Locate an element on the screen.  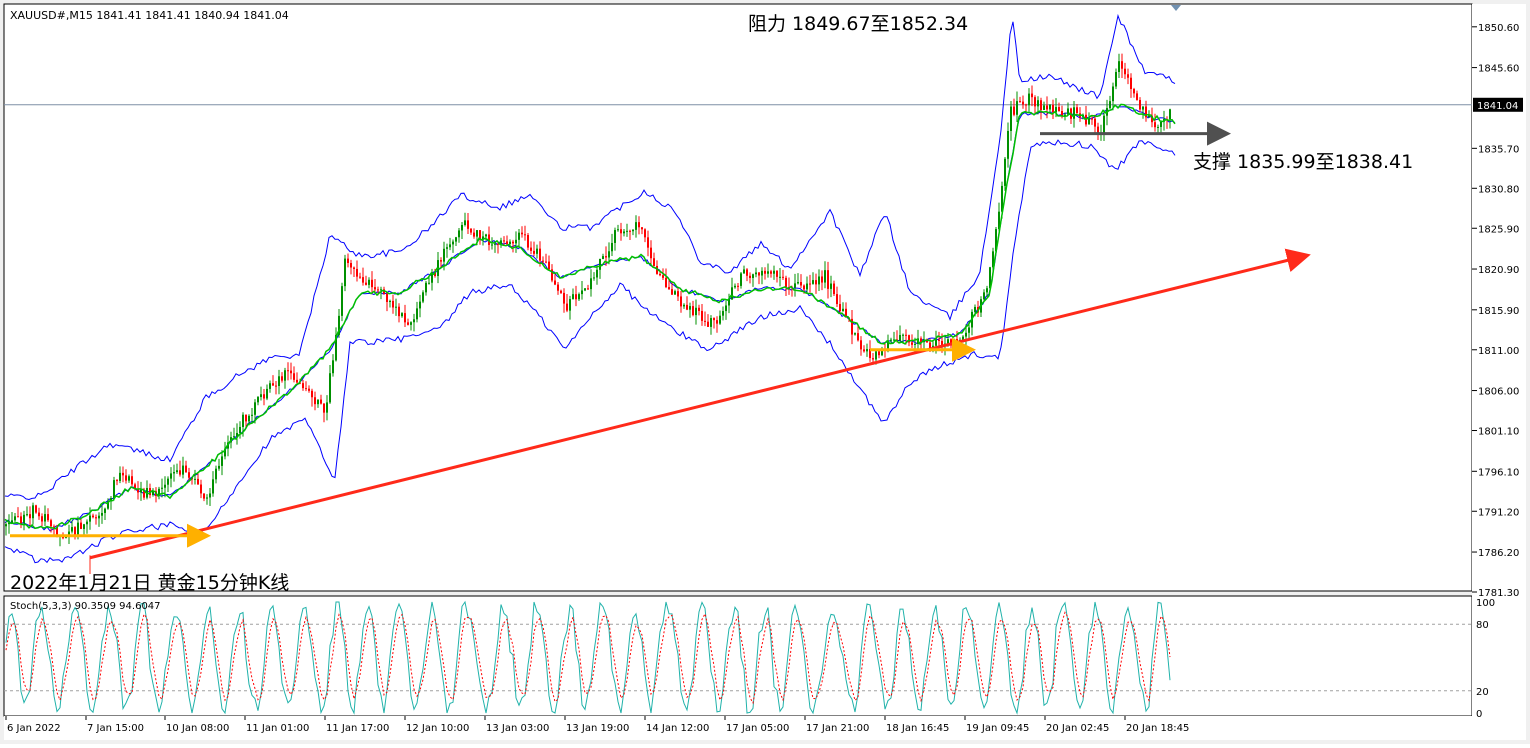
x-tick-label: 10 Jan 08:00 is located at coordinates (197, 728).